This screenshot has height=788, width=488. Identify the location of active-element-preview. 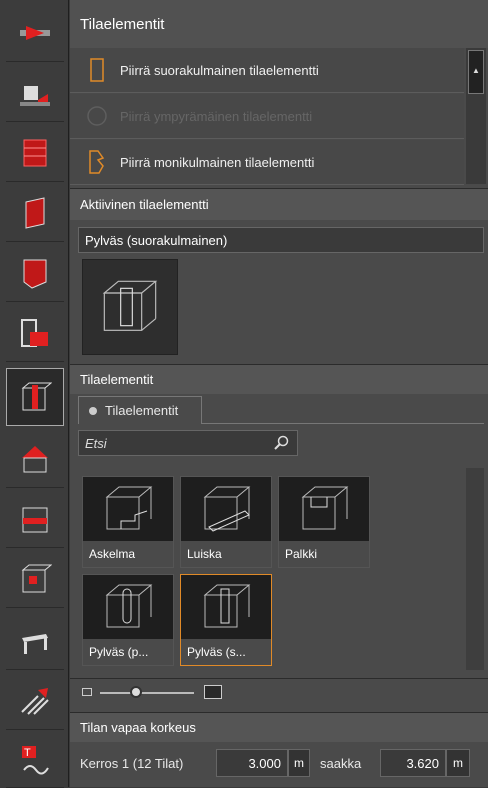
(130, 307).